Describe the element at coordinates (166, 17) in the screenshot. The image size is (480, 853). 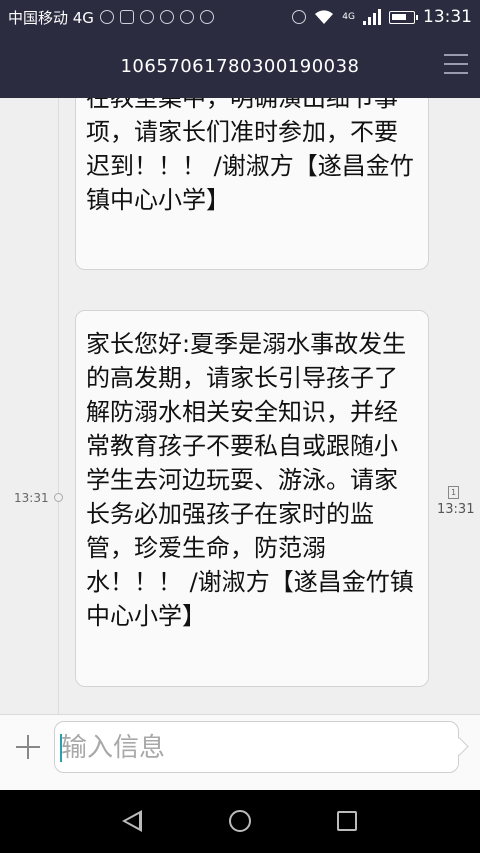
I see `app-icon` at that location.